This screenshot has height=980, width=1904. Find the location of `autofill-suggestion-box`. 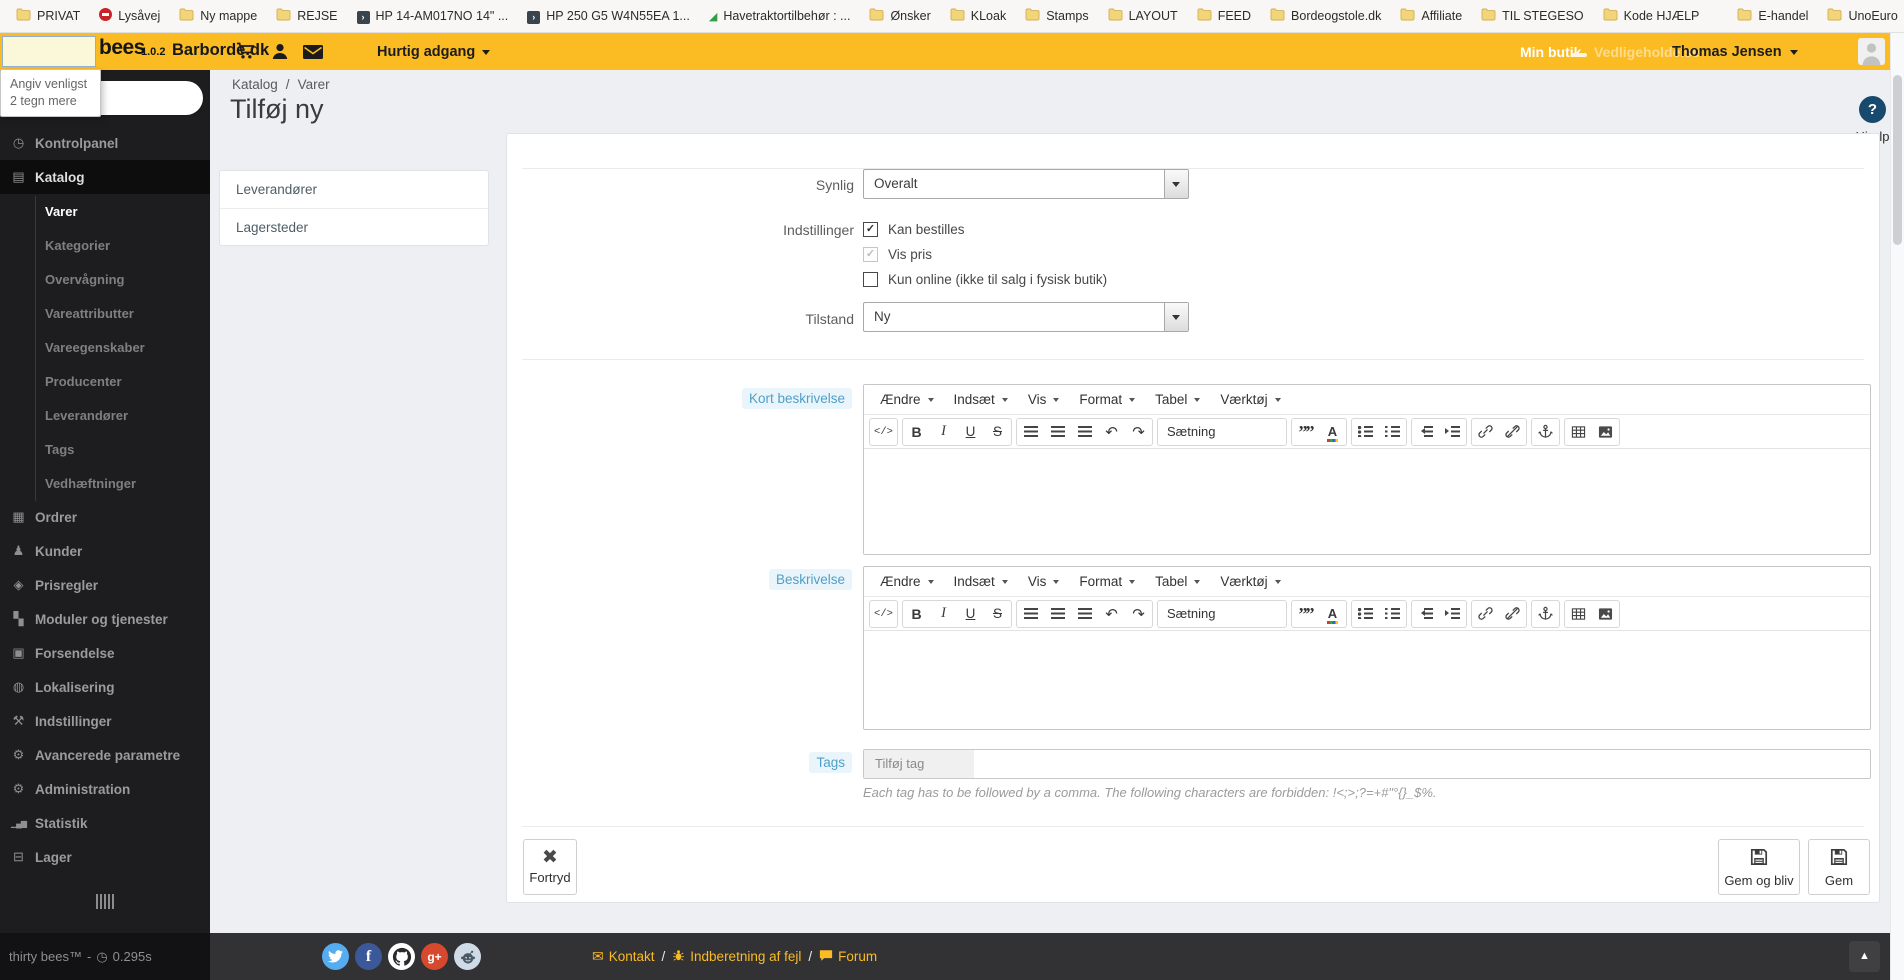

autofill-suggestion-box is located at coordinates (49, 51).